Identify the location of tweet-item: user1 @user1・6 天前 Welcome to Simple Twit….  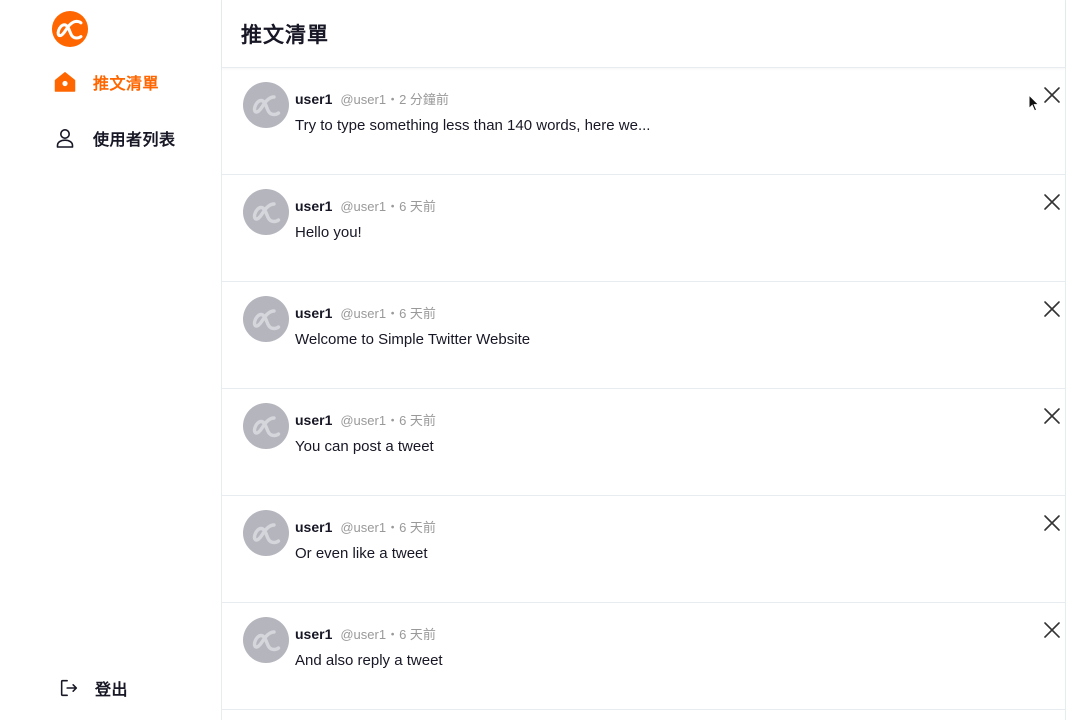
(643, 335).